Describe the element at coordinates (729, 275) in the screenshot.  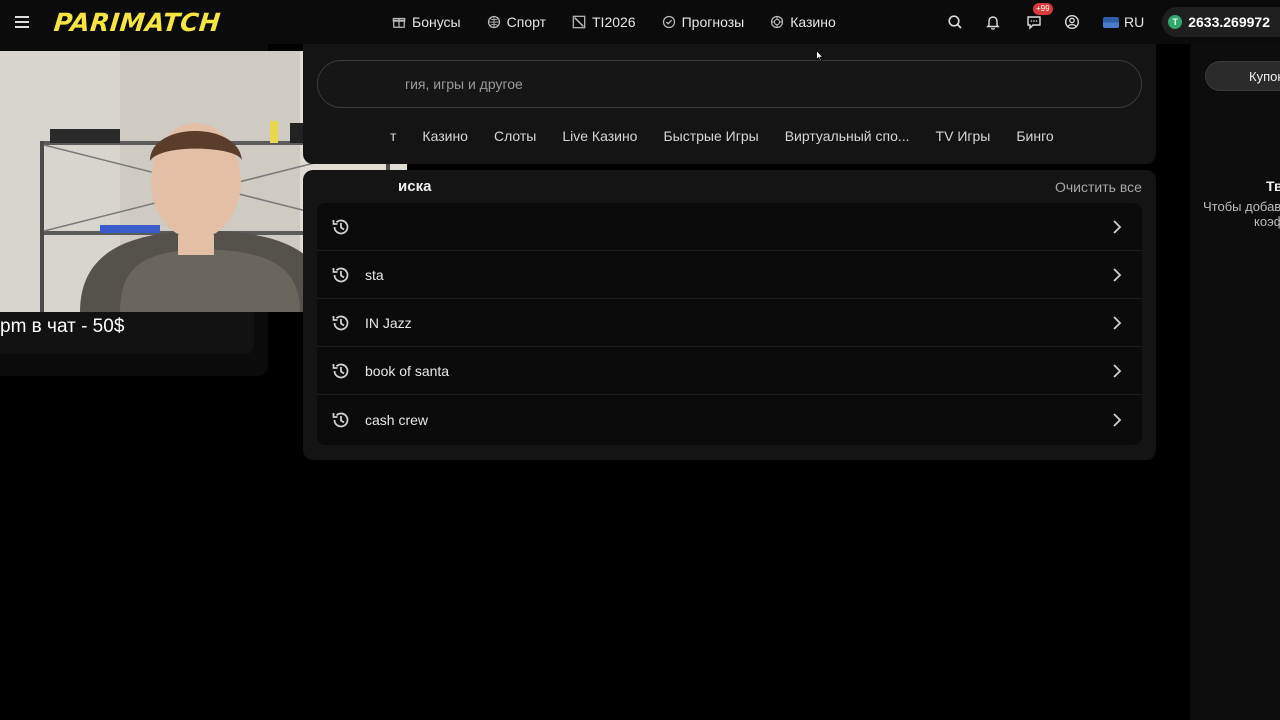
I see `list-item: sta` at that location.